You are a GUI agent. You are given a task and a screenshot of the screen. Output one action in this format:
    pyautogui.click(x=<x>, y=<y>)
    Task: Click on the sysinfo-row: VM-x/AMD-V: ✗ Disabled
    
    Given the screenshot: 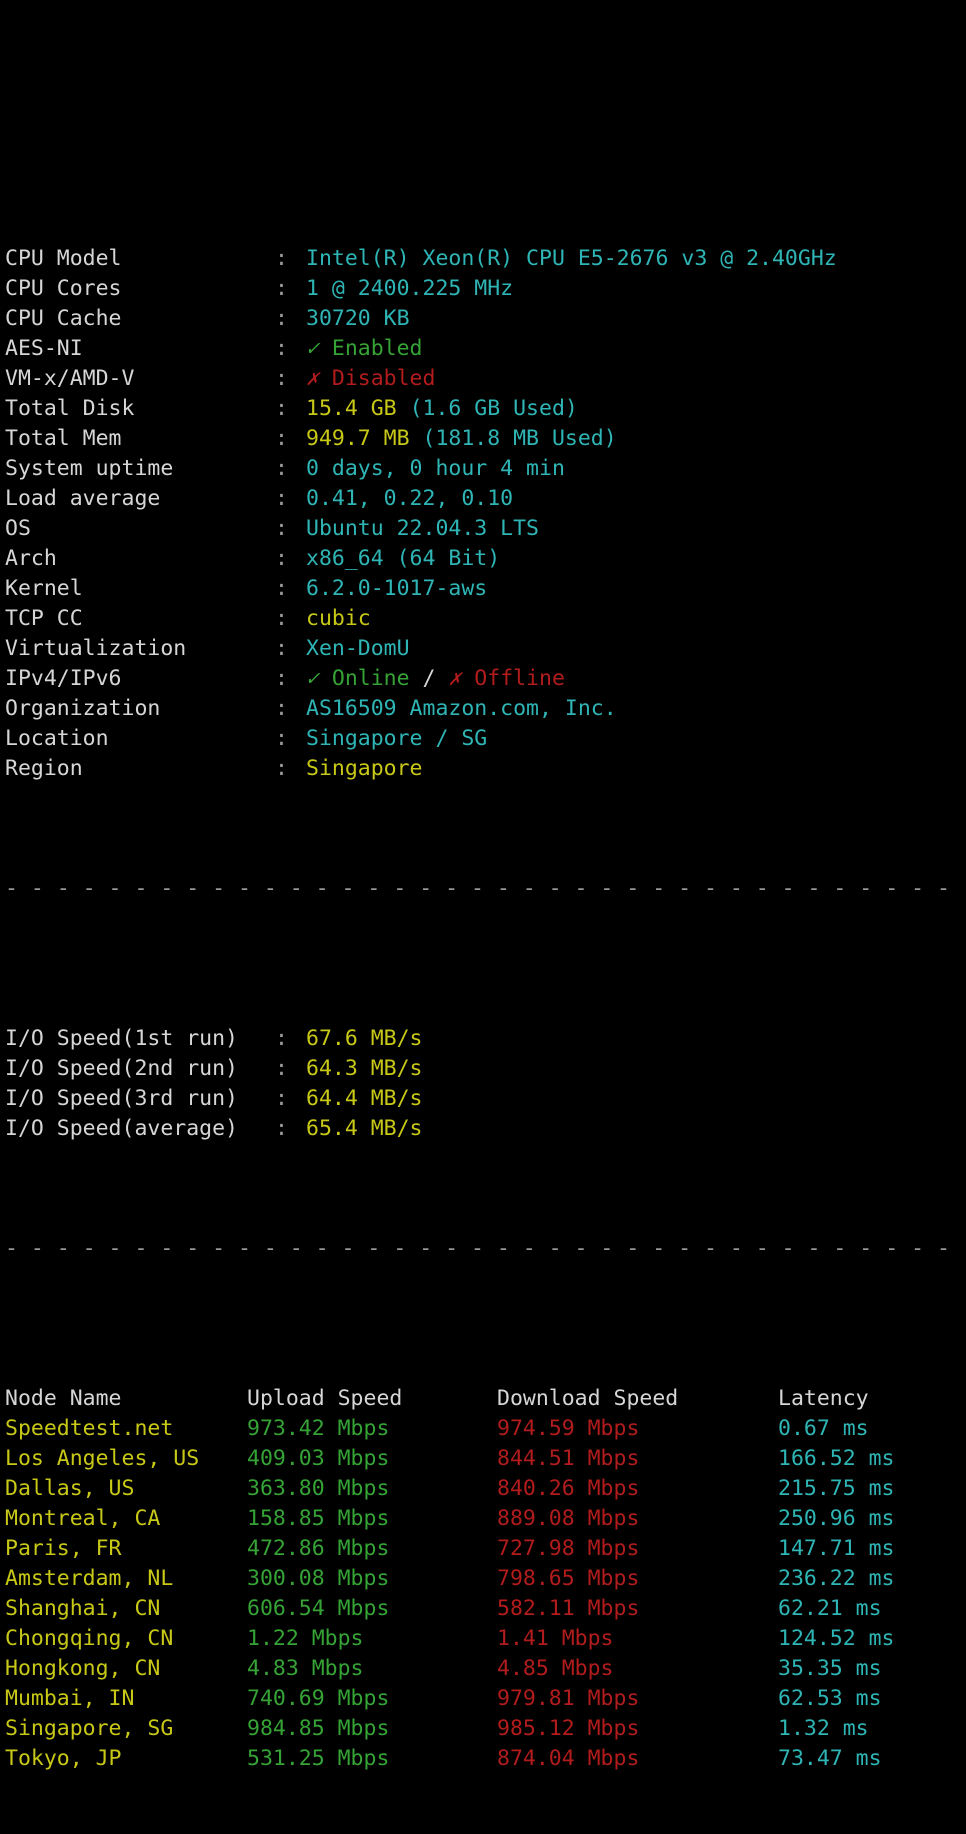 What is the action you would take?
    pyautogui.click(x=483, y=379)
    